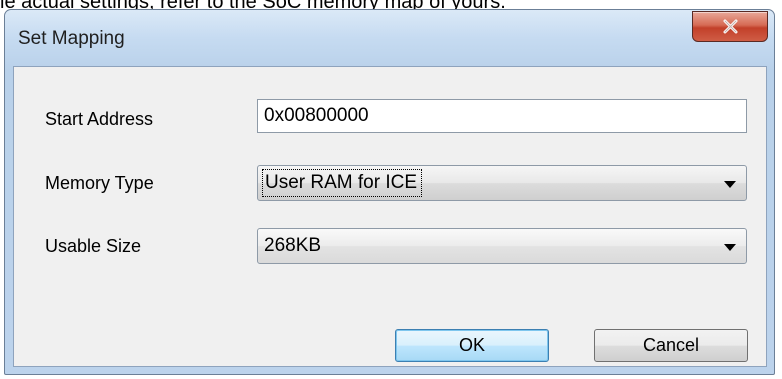 Image resolution: width=782 pixels, height=379 pixels. Describe the element at coordinates (293, 245) in the screenshot. I see `usable-size-value: 268KB` at that location.